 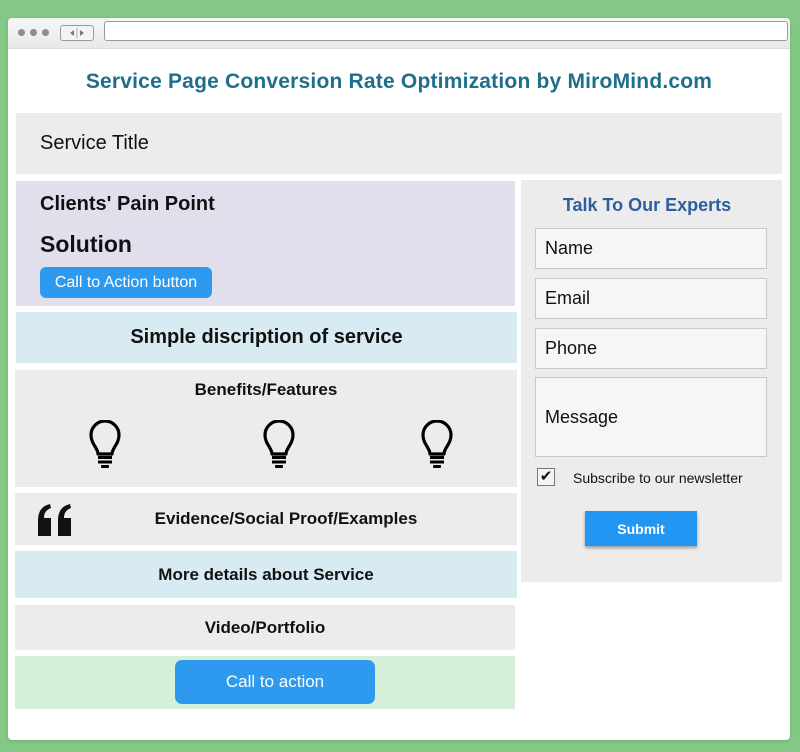 I want to click on more-details-text: More details about Service, so click(x=266, y=574).